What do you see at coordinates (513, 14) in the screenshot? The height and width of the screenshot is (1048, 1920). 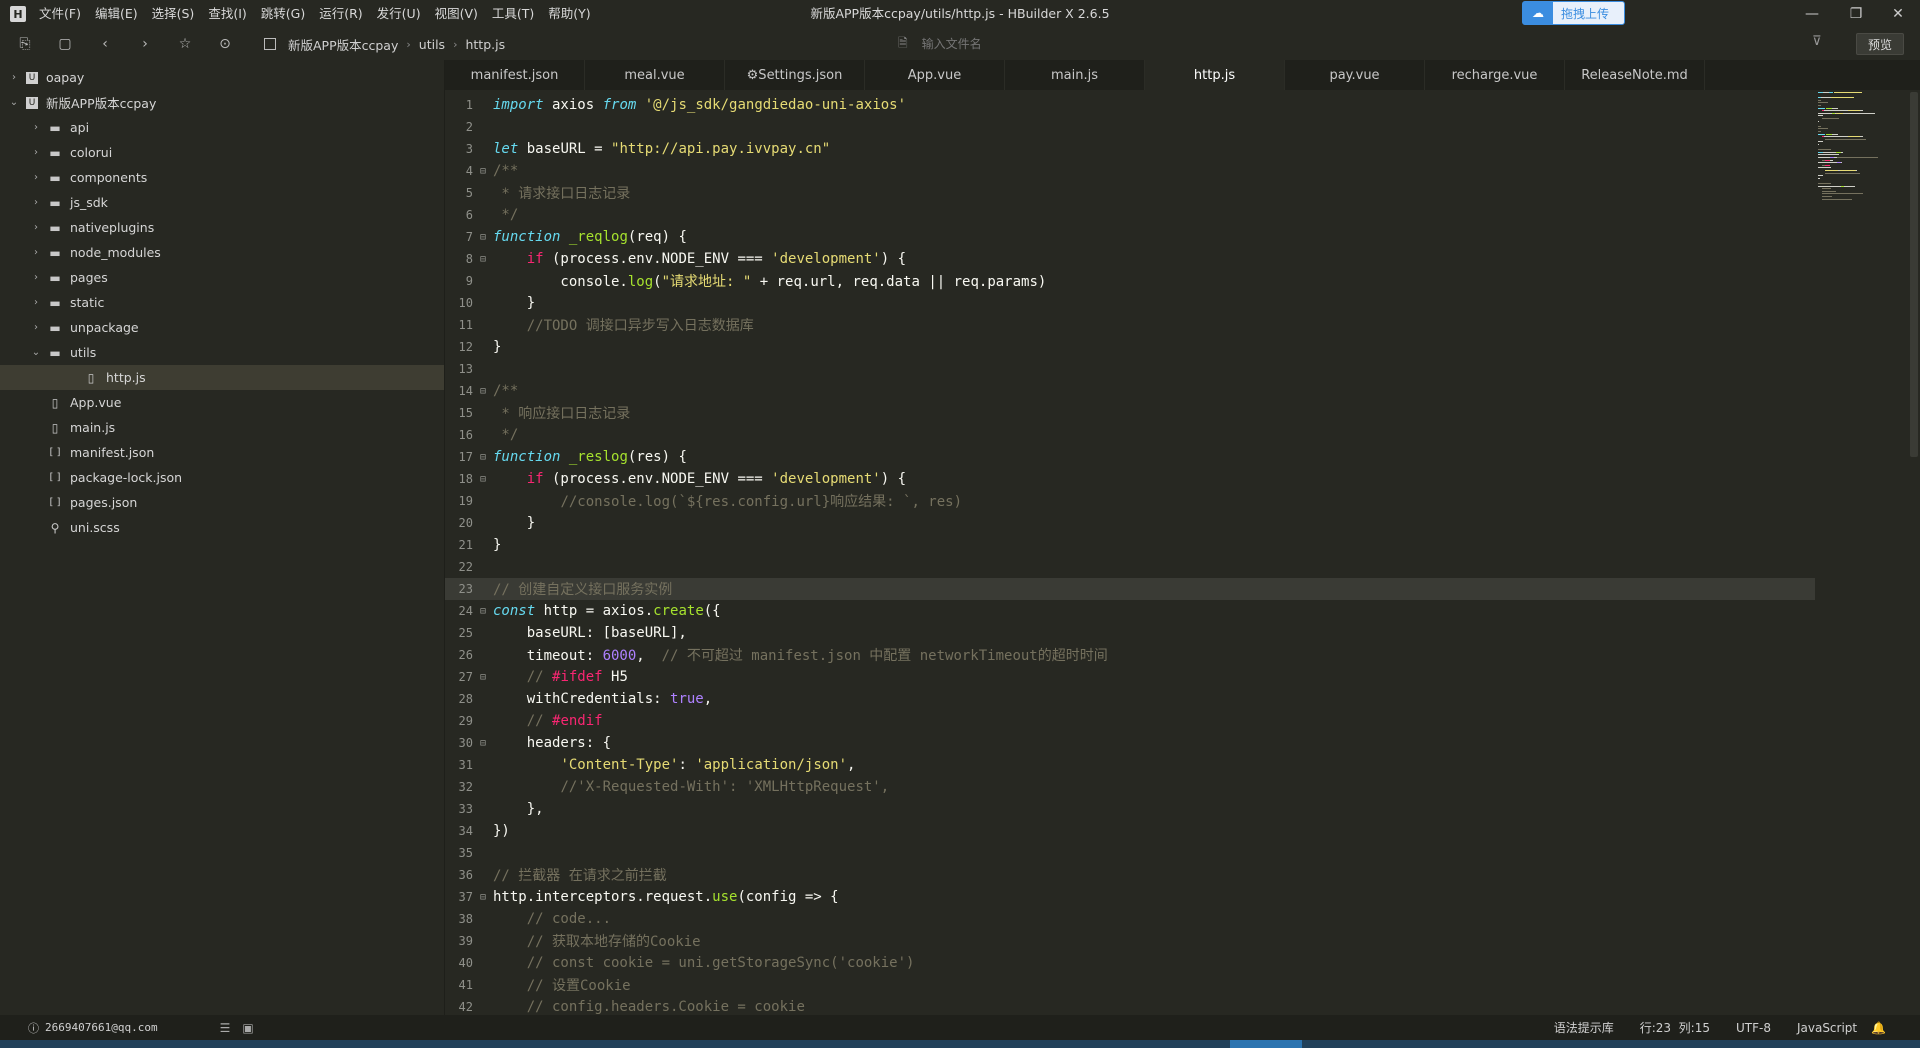 I see `menu-item: 工具(T)` at bounding box center [513, 14].